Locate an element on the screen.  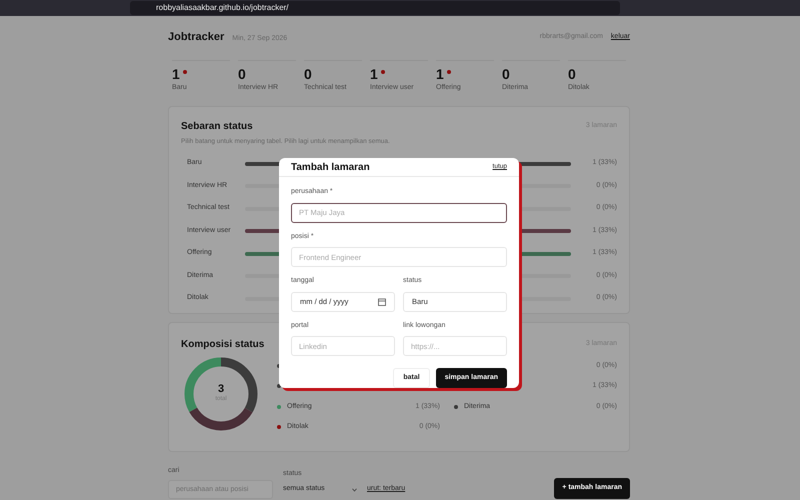
card-title: Komposisi status is located at coordinates (222, 345).